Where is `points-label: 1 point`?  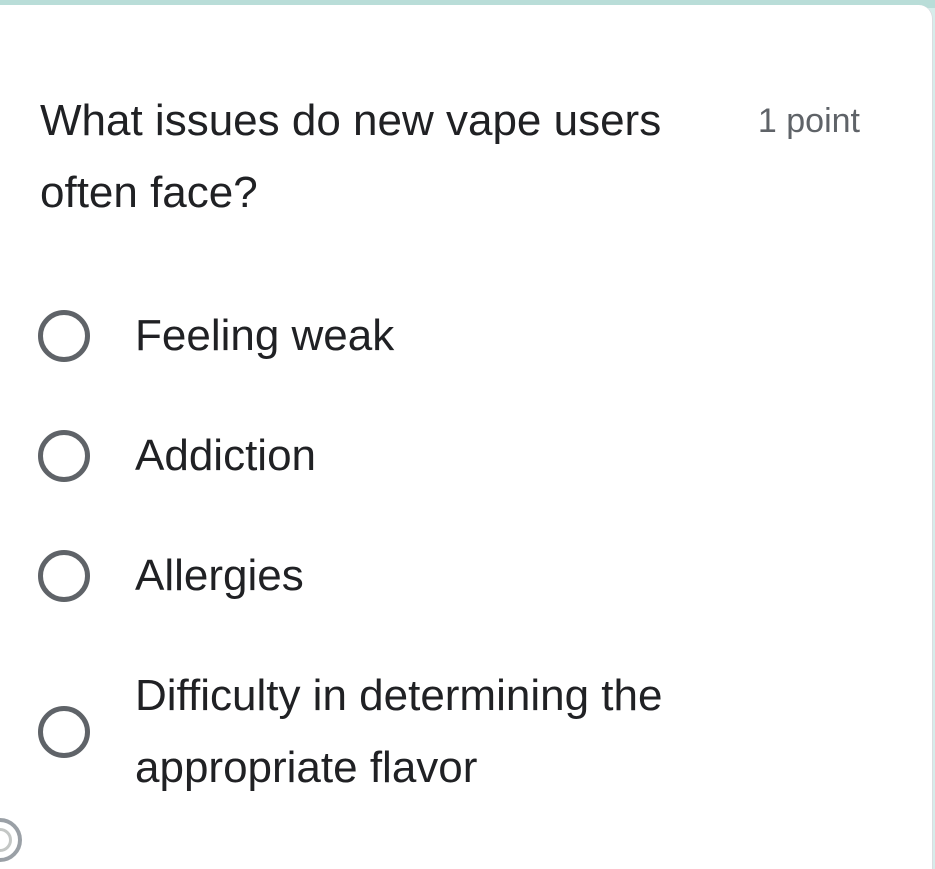 points-label: 1 point is located at coordinates (808, 121).